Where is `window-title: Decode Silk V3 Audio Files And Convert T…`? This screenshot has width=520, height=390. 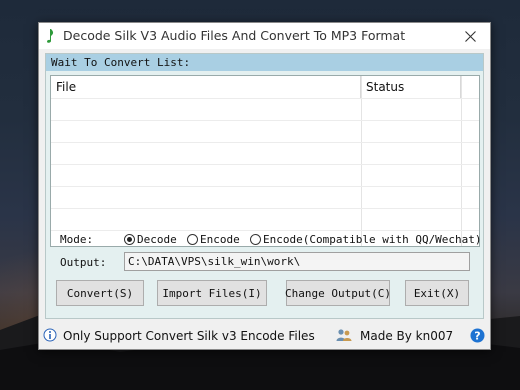 window-title: Decode Silk V3 Audio Files And Convert T… is located at coordinates (234, 35).